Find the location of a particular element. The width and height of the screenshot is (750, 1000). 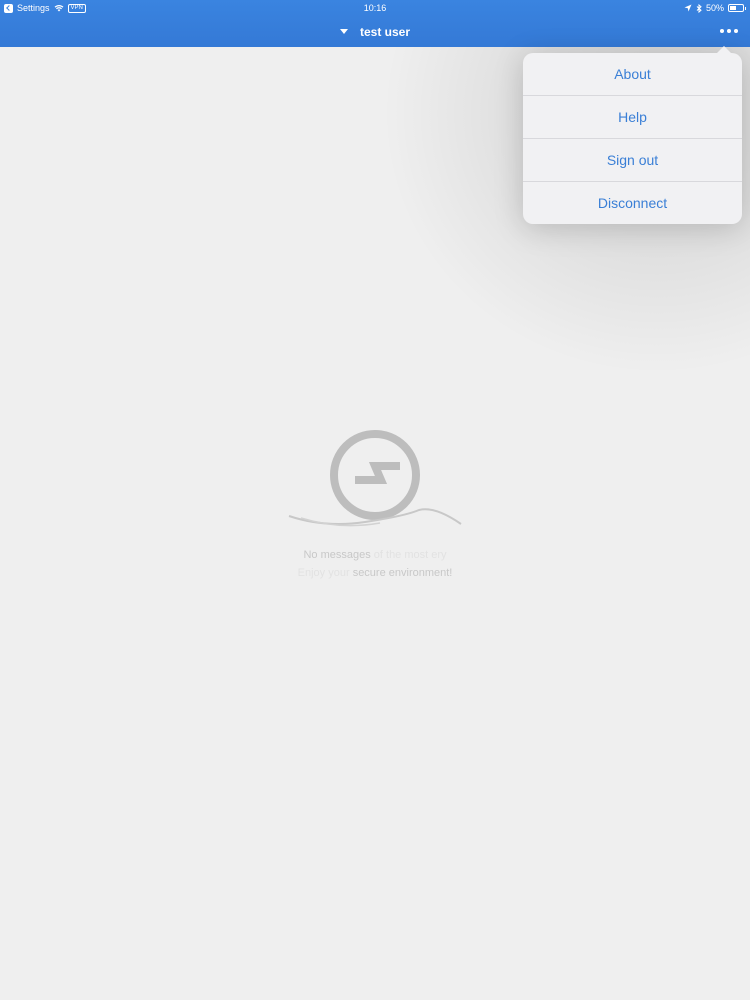

nav-bar: test user is located at coordinates (375, 31).